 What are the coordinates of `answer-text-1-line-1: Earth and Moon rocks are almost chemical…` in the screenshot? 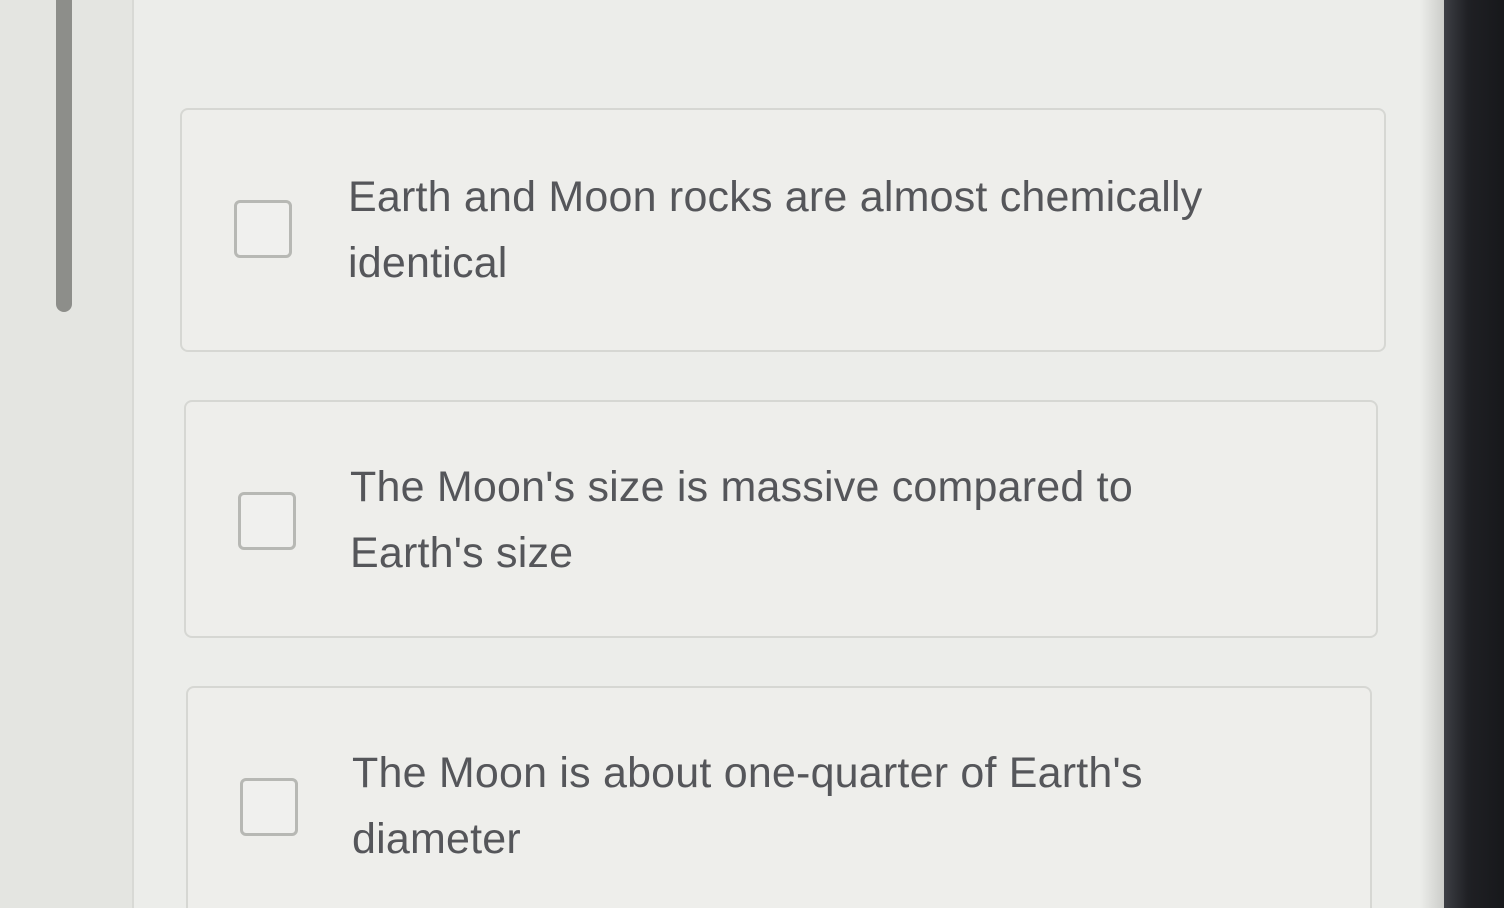 It's located at (775, 197).